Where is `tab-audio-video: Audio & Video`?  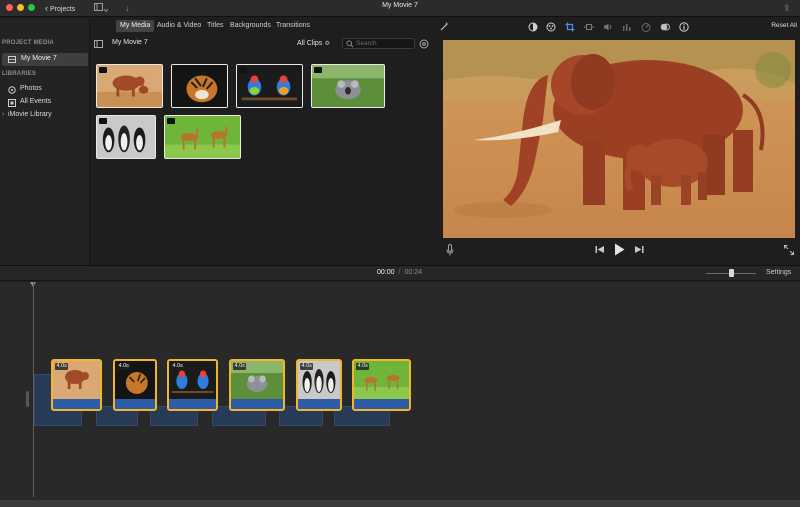 tab-audio-video: Audio & Video is located at coordinates (179, 26).